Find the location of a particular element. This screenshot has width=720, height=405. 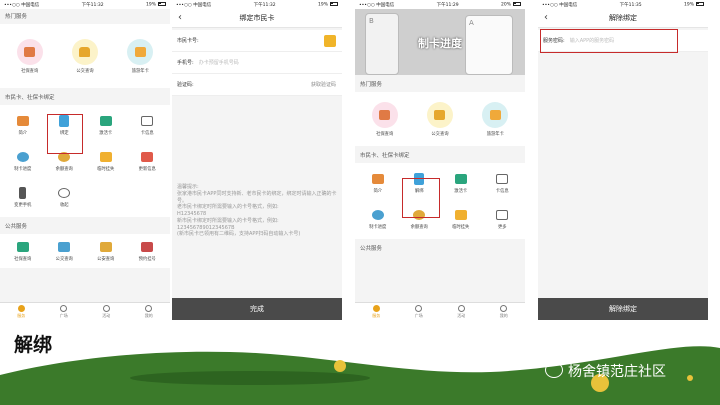

card-number-row: 市民卡号: is located at coordinates (257, 41).